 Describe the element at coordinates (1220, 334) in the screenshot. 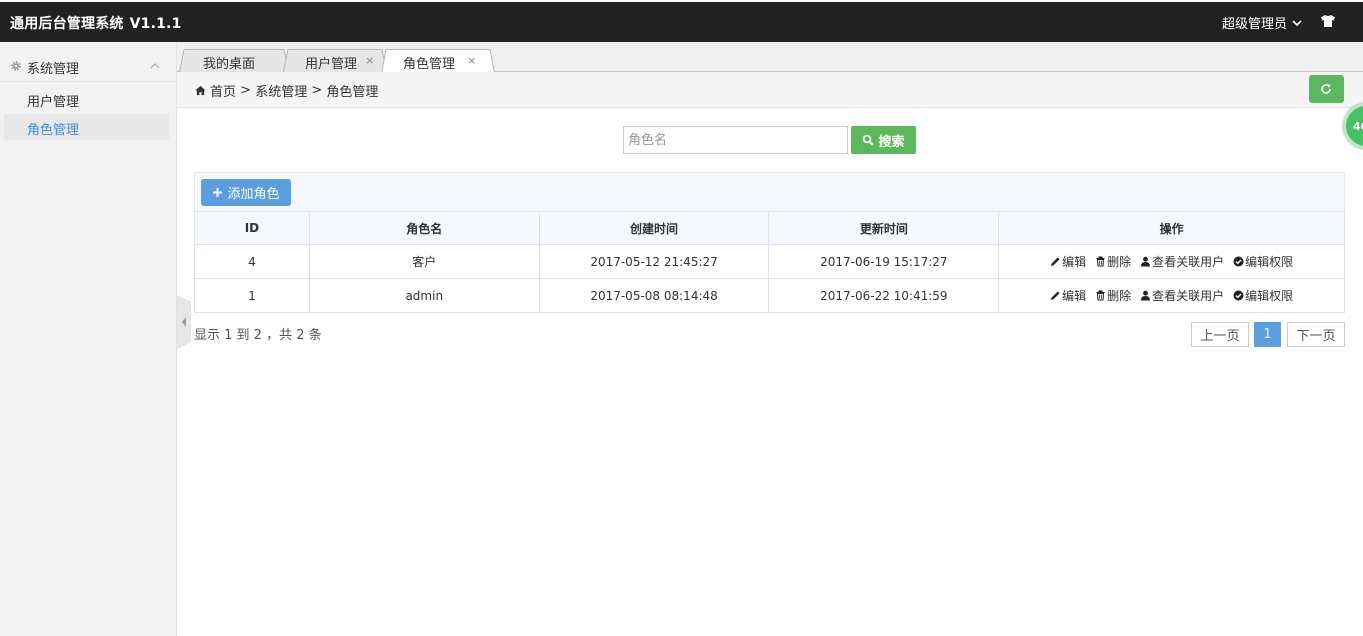

I see `prev-page-button: 上一页` at that location.